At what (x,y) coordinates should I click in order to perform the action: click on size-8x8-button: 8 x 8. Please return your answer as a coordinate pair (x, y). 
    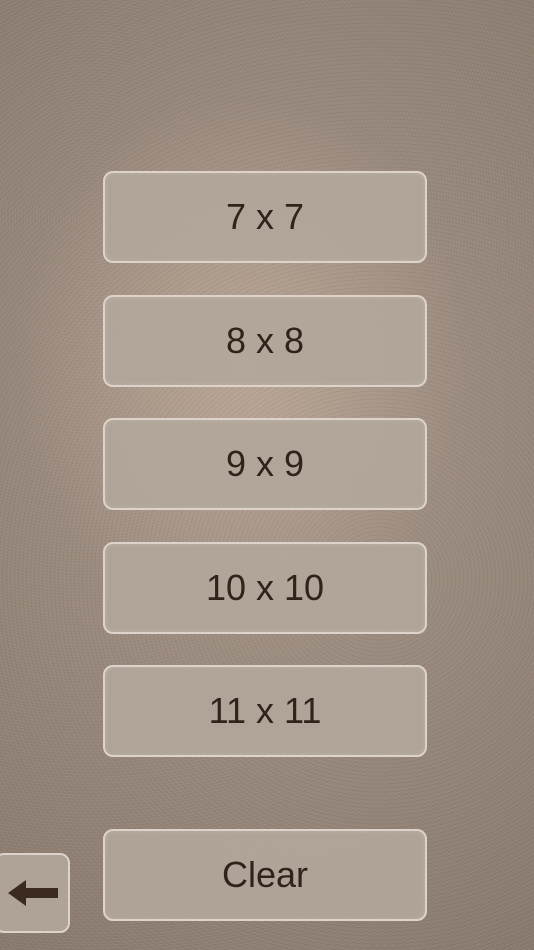
    Looking at the image, I should click on (265, 341).